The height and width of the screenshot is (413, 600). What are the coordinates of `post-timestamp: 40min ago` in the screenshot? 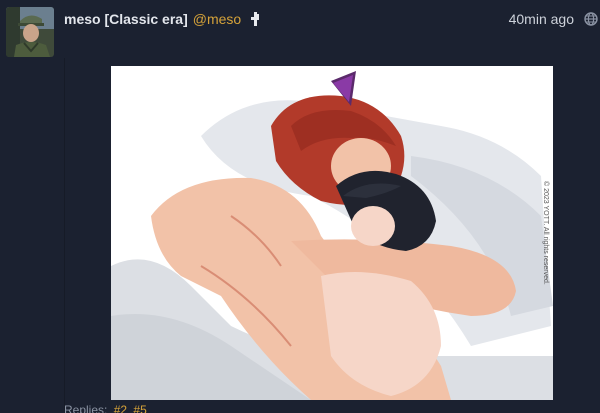 It's located at (541, 19).